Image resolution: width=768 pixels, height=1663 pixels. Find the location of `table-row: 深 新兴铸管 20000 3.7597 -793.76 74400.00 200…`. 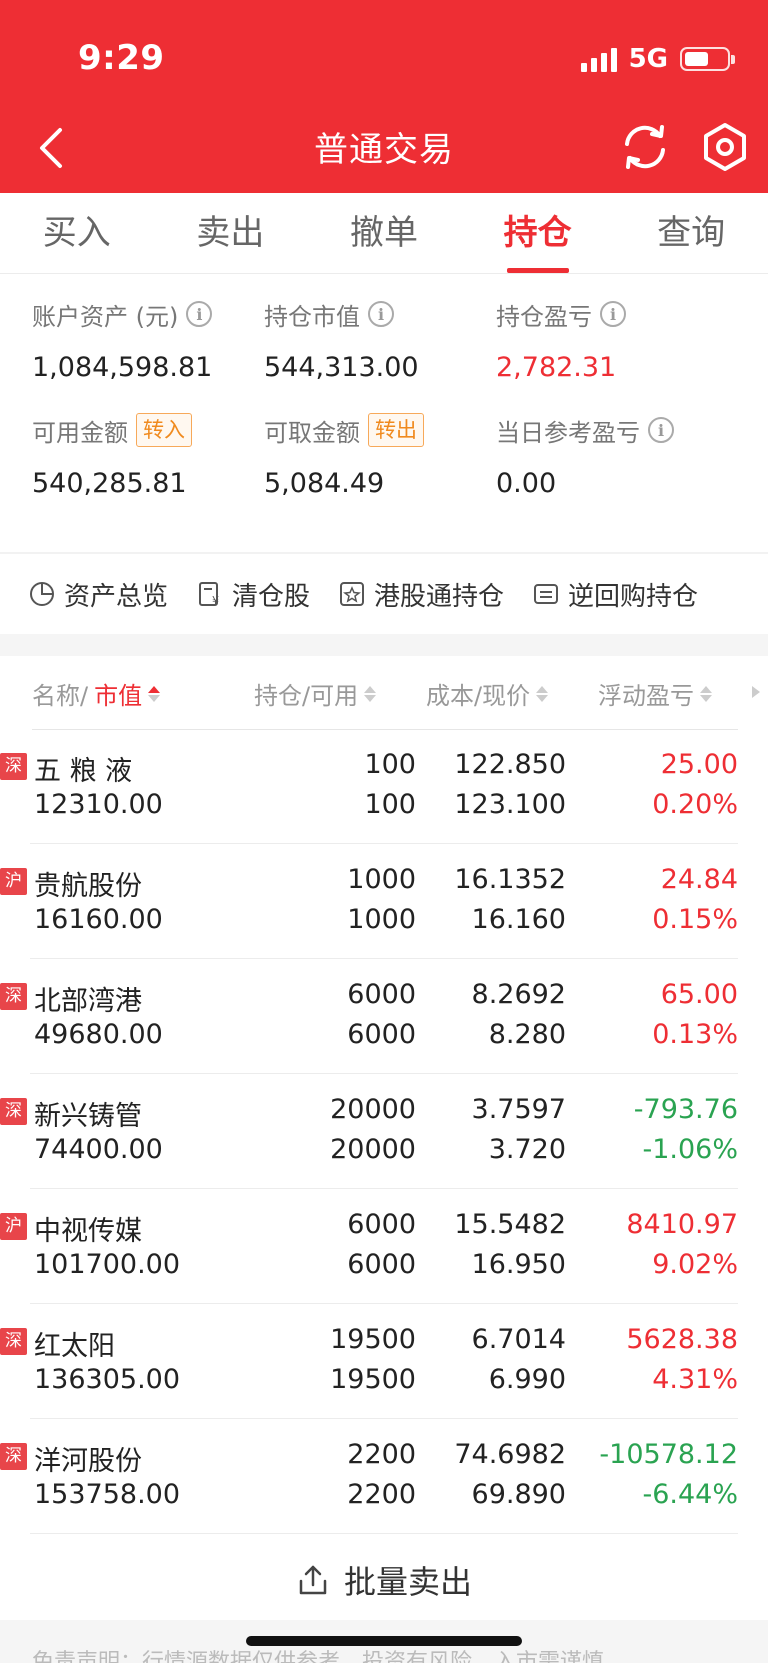

table-row: 深 新兴铸管 20000 3.7597 -793.76 74400.00 200… is located at coordinates (369, 1131).